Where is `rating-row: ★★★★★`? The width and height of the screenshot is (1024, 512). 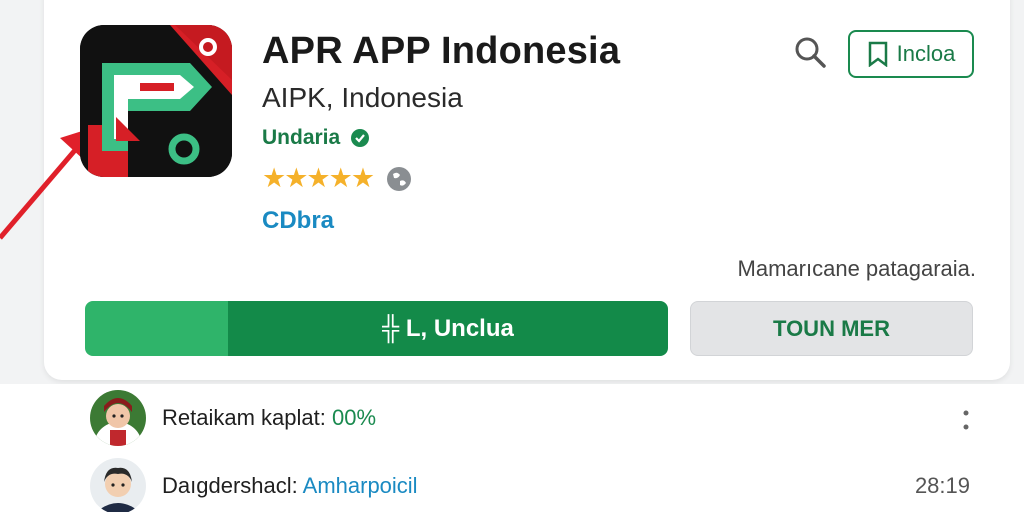 rating-row: ★★★★★ is located at coordinates (337, 178).